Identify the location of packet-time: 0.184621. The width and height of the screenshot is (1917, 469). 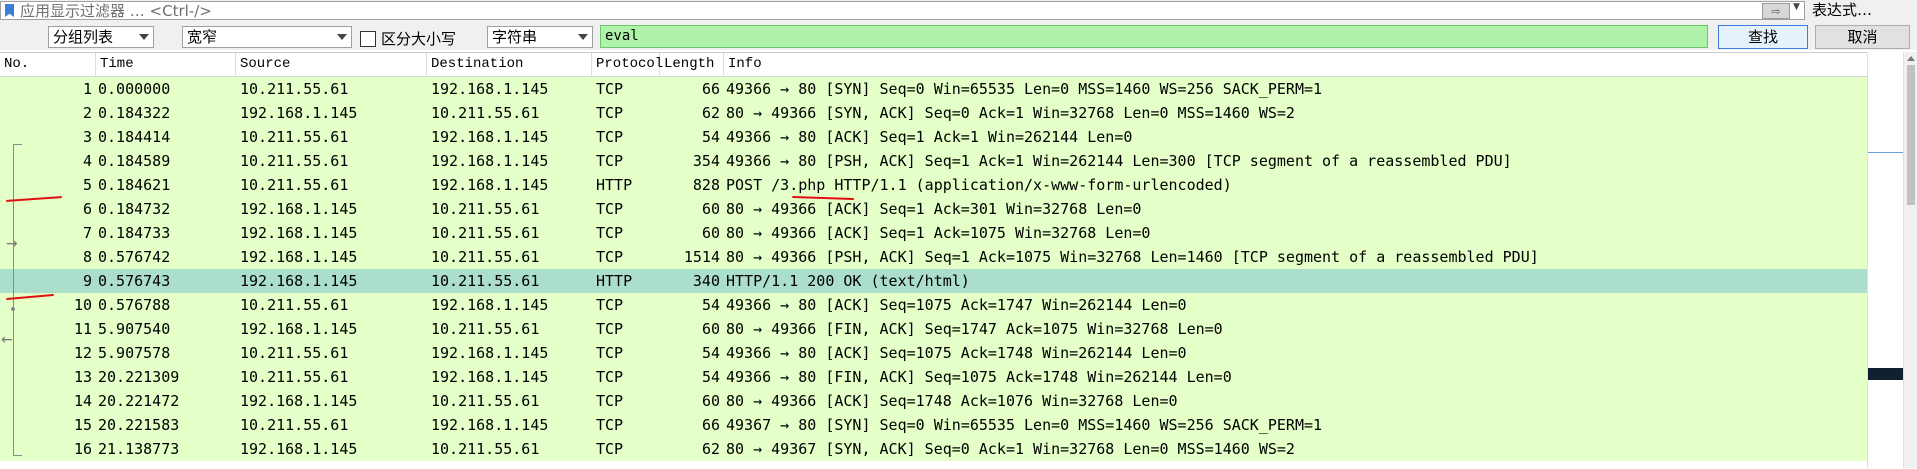
(134, 185).